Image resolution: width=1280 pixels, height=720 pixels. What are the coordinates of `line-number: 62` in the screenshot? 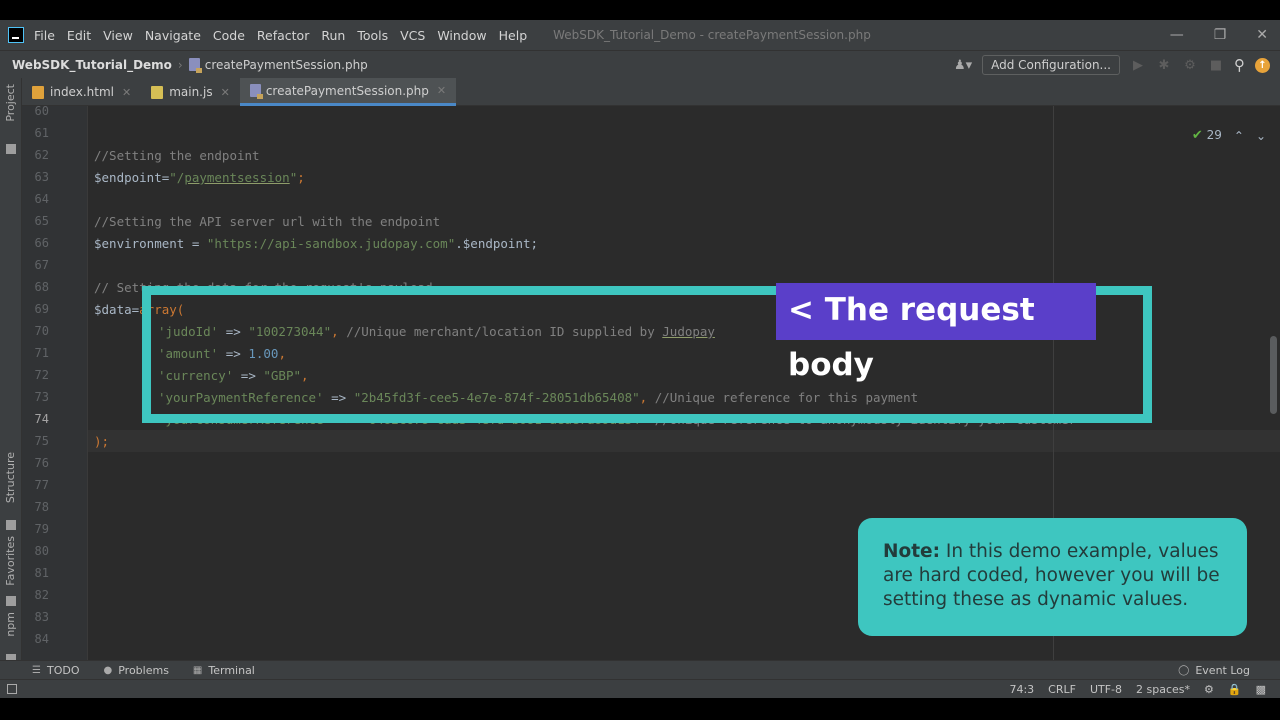 It's located at (41, 155).